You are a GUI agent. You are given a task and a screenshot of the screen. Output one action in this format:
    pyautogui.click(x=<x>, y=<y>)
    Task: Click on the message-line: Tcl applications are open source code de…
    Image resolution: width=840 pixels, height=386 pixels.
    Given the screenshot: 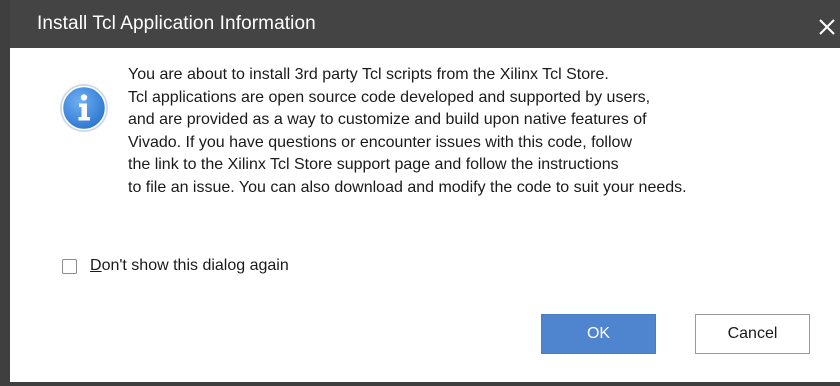 What is the action you would take?
    pyautogui.click(x=389, y=97)
    